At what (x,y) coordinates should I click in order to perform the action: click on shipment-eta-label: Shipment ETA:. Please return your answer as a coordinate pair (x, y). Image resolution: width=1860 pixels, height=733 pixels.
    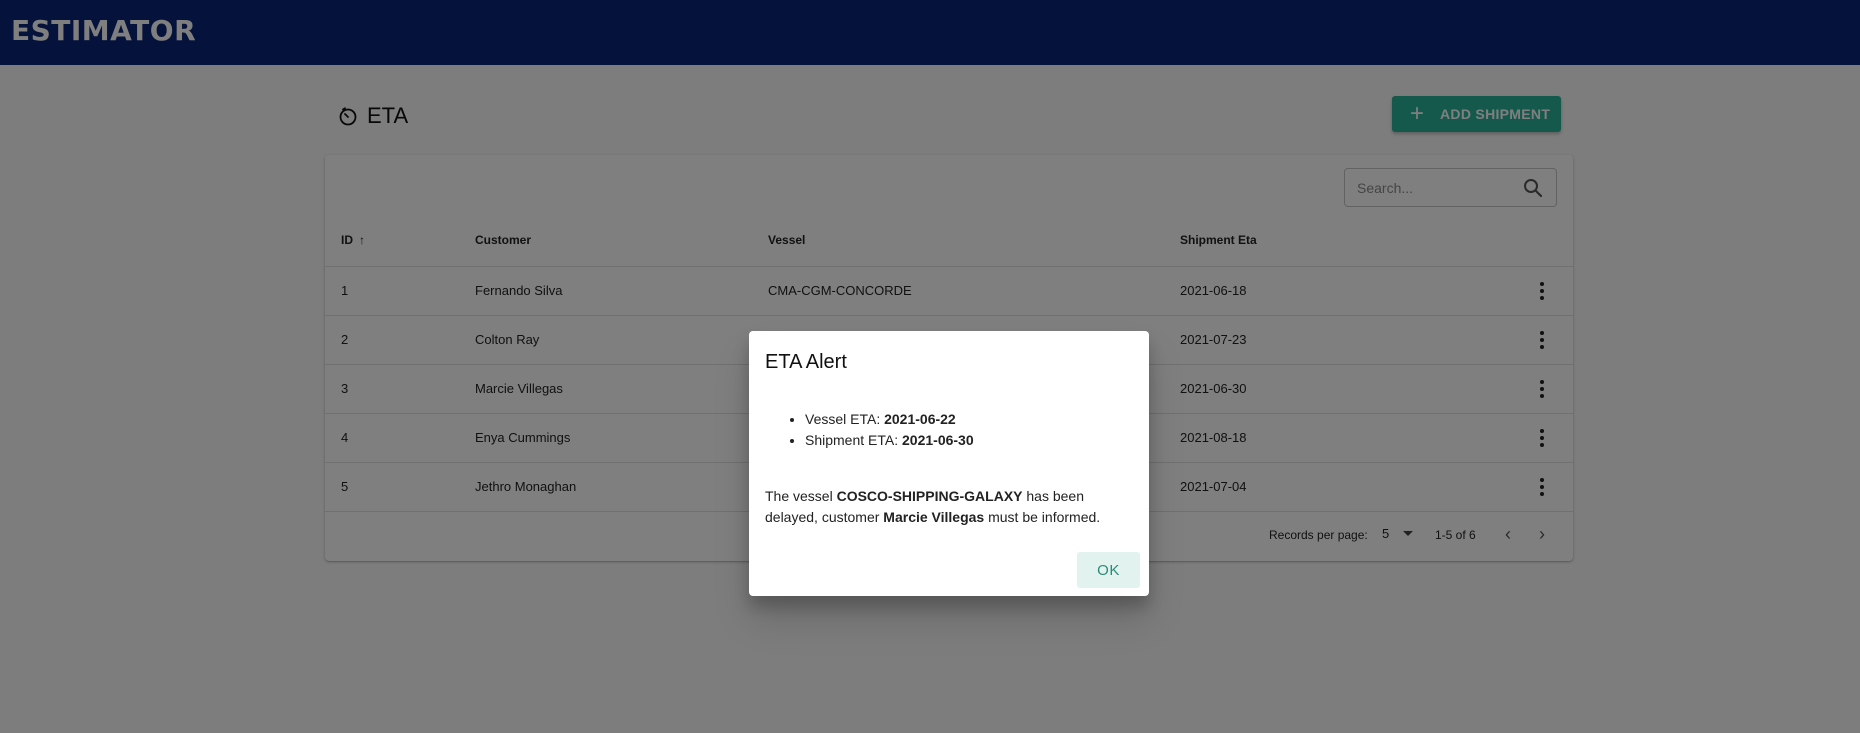
    Looking at the image, I should click on (854, 440).